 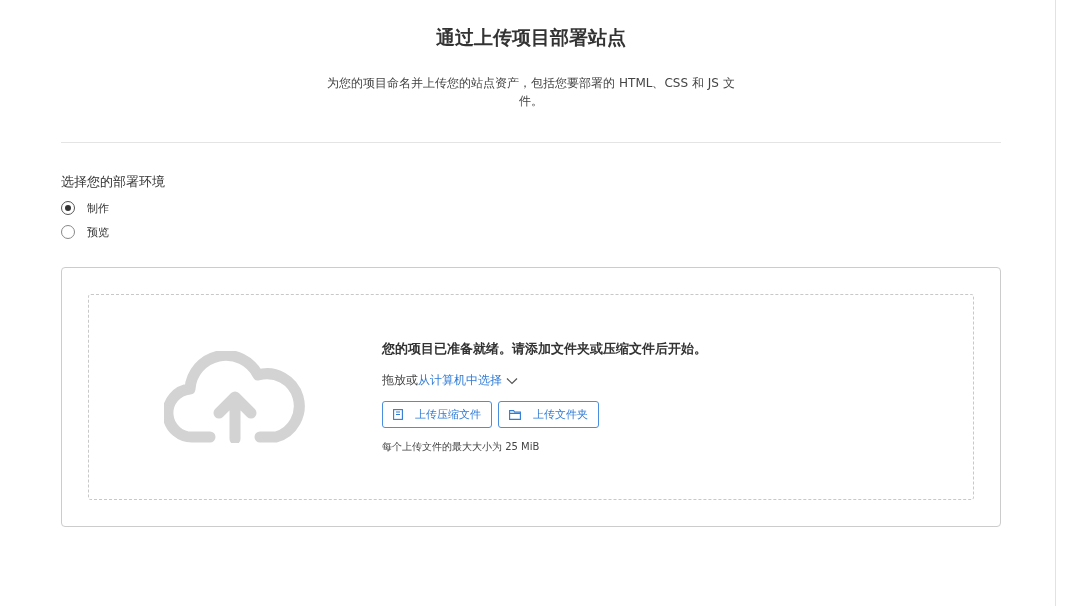 I want to click on document-icon, so click(x=398, y=414).